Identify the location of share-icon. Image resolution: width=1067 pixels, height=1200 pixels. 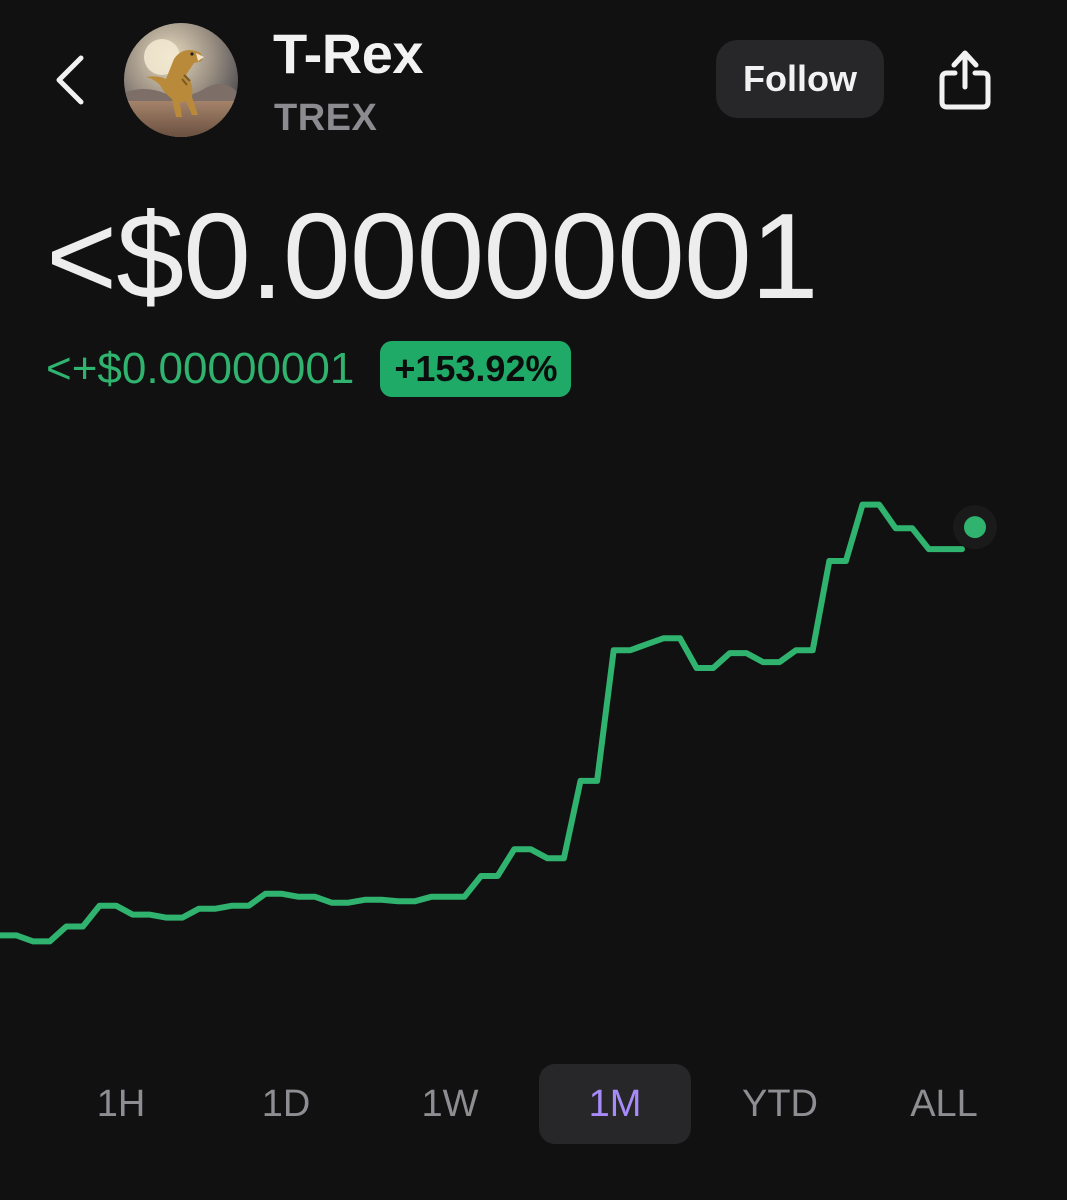
(965, 80).